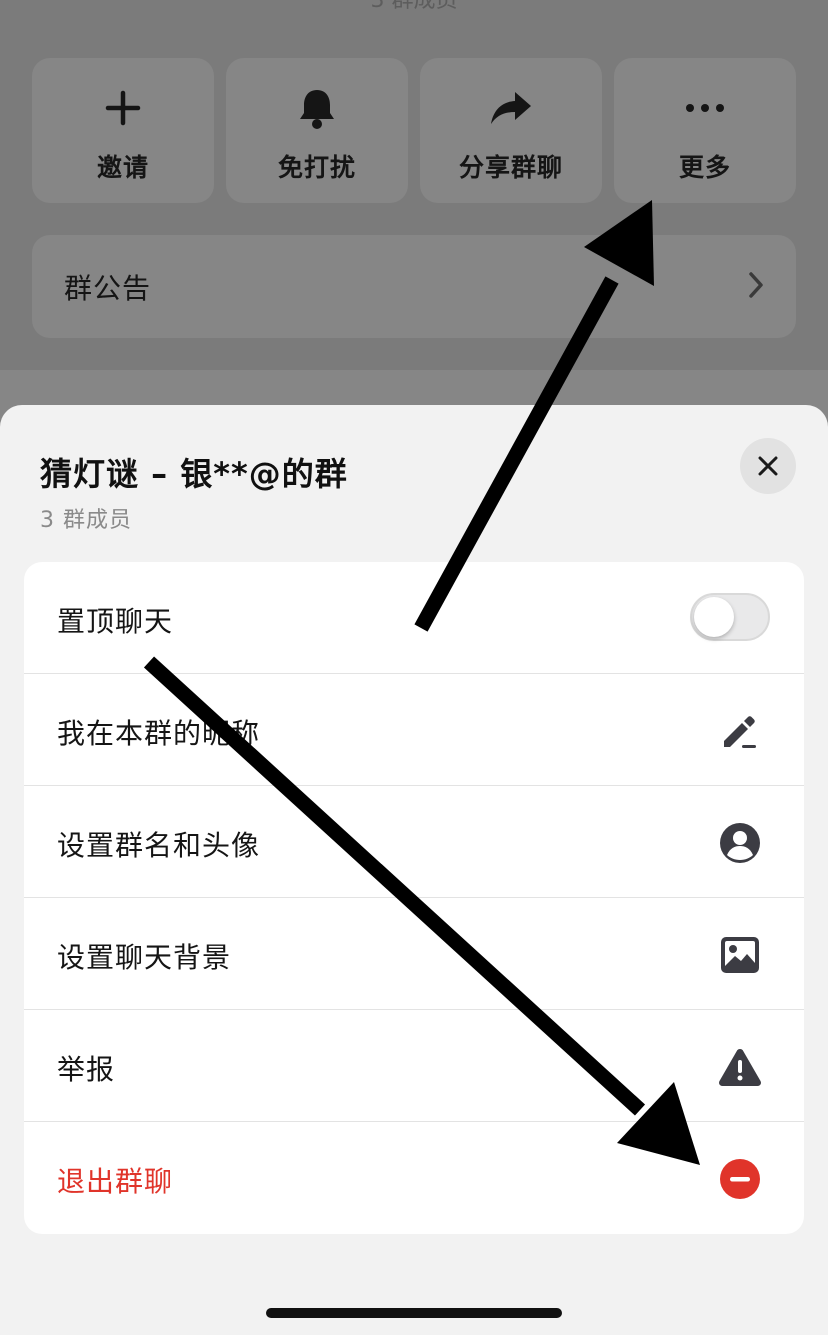 The height and width of the screenshot is (1335, 828). Describe the element at coordinates (144, 957) in the screenshot. I see `chat-background-label: 设置聊天背景` at that location.